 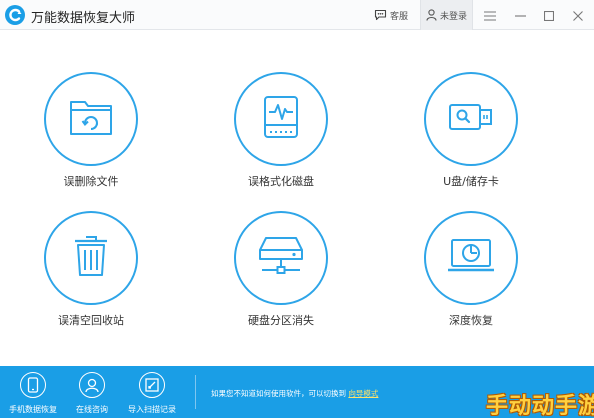 I want to click on recycle-bin-icon, so click(x=91, y=258).